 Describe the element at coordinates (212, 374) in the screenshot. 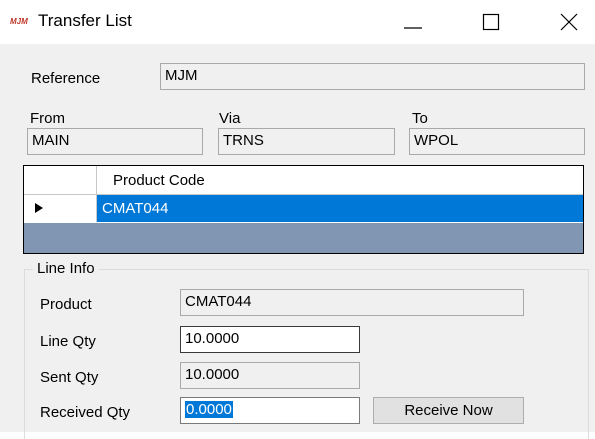

I see `sent-qty-value: 10.0000` at that location.